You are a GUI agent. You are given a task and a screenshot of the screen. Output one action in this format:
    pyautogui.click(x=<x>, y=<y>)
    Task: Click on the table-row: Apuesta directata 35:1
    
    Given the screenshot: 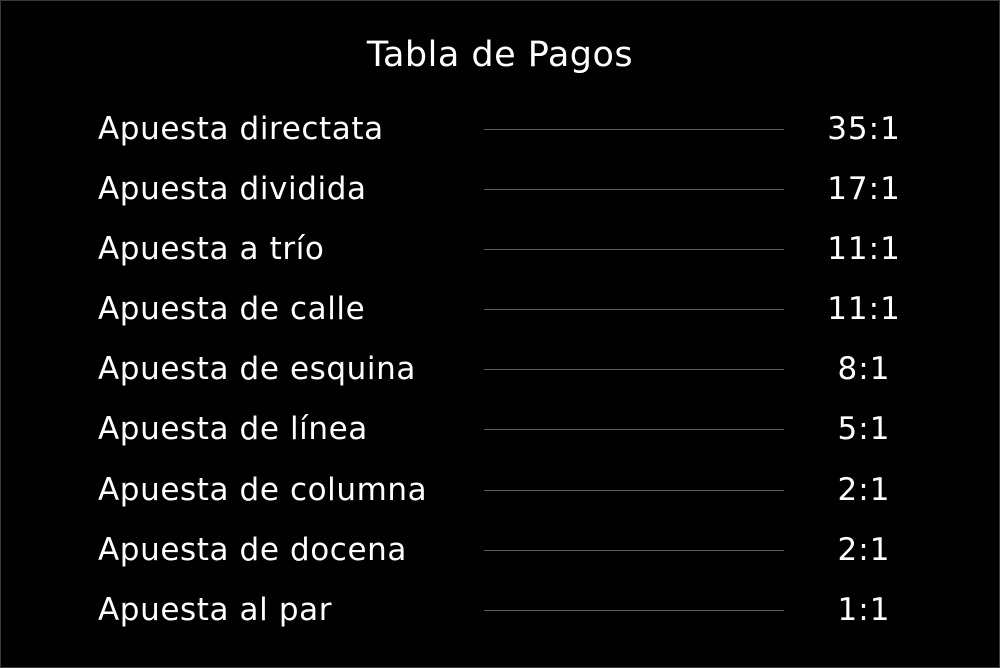 What is the action you would take?
    pyautogui.click(x=500, y=129)
    